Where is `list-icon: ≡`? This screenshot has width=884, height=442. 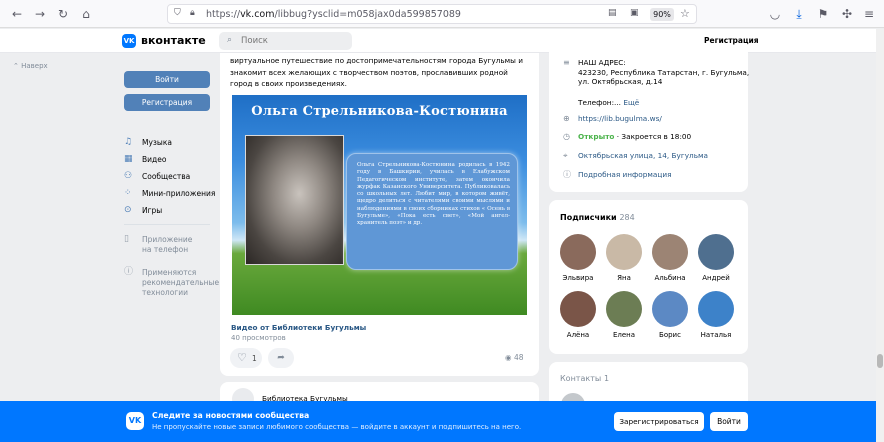
list-icon: ≡ is located at coordinates (566, 62).